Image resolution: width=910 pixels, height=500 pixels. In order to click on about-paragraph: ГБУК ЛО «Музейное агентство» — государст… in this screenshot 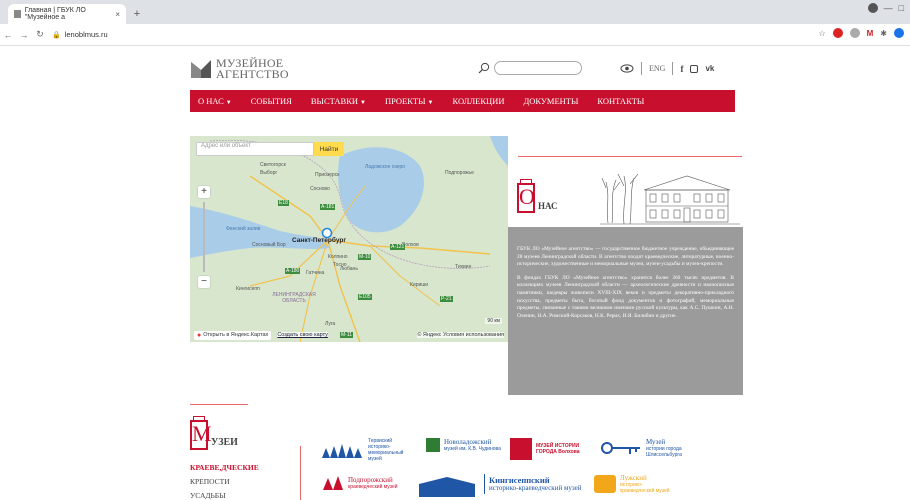, I will do `click(625, 257)`.